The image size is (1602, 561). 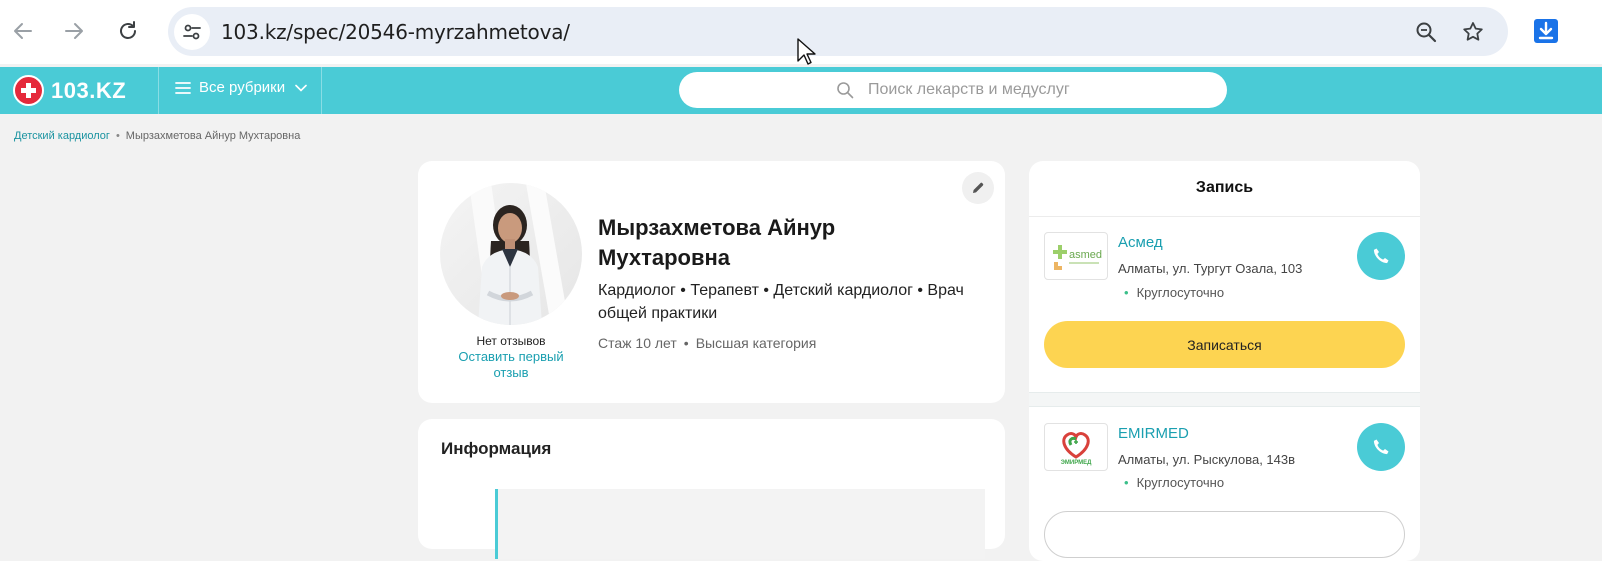 I want to click on bookmark-star-icon, so click(x=1473, y=32).